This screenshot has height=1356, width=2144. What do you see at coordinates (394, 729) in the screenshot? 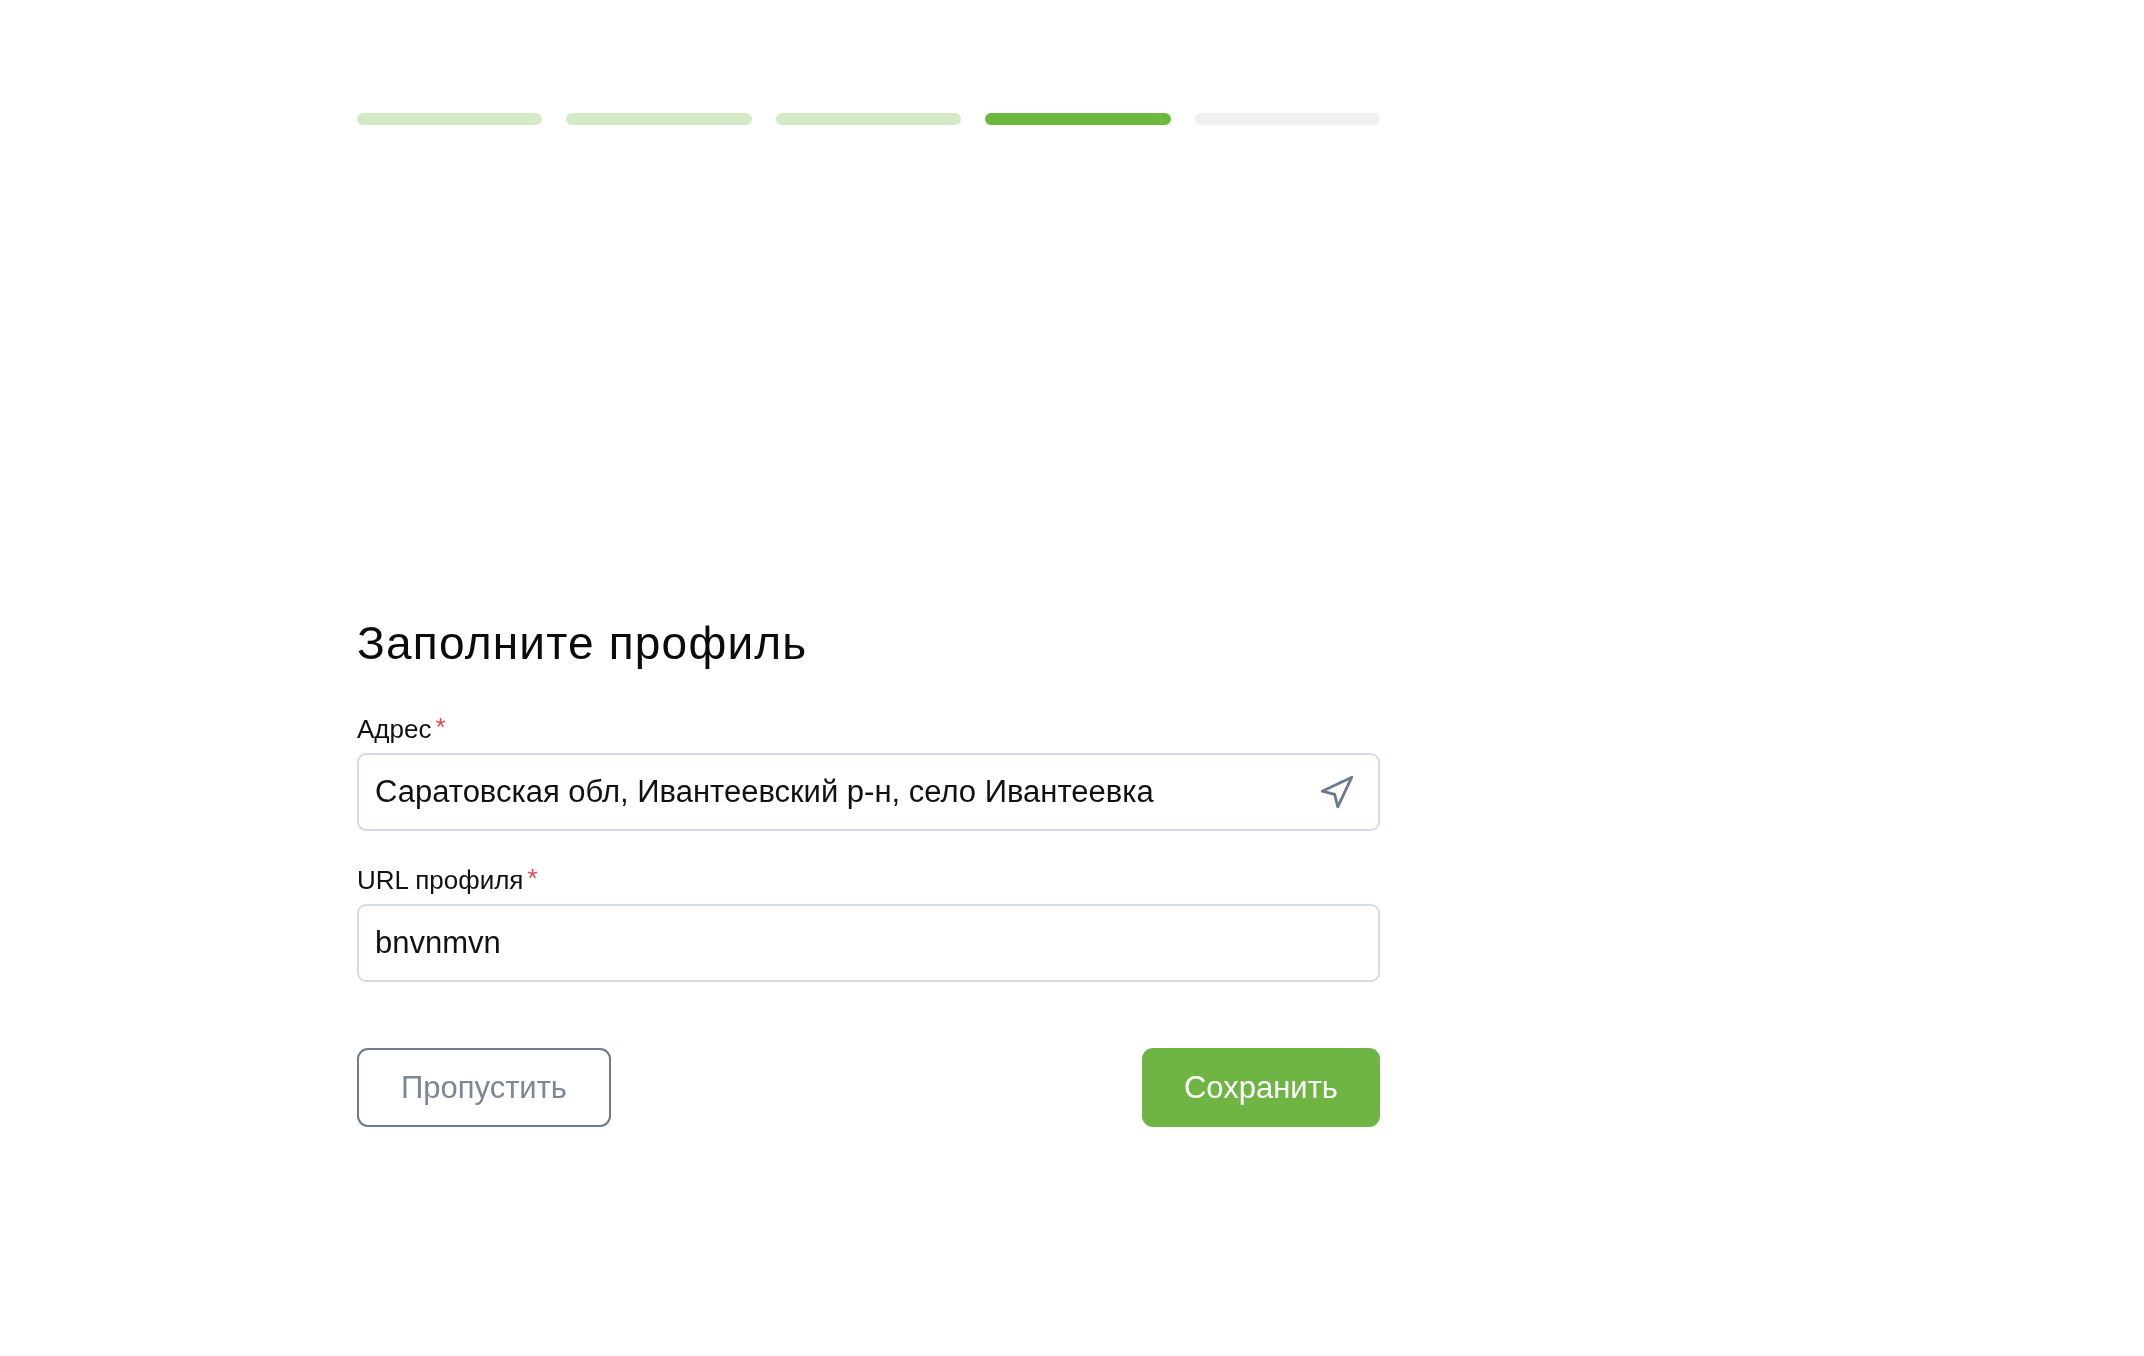
I see `field-label: Адрес` at bounding box center [394, 729].